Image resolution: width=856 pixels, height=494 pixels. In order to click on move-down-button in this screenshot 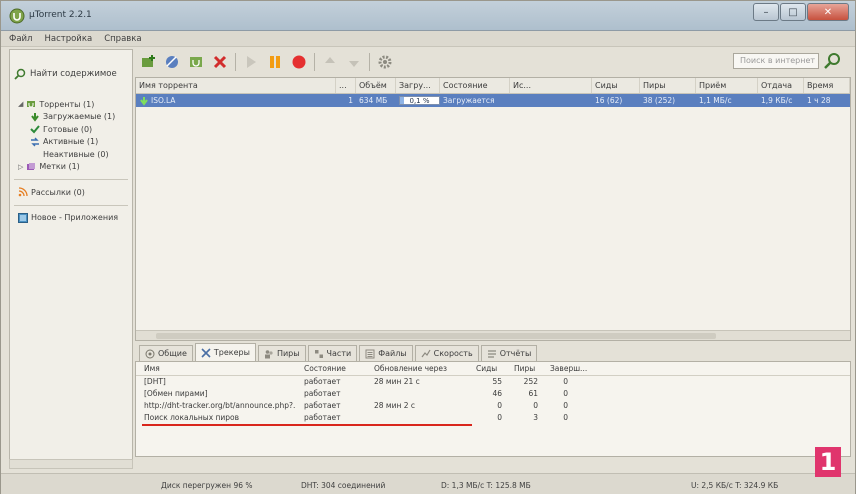, I will do `click(354, 62)`.